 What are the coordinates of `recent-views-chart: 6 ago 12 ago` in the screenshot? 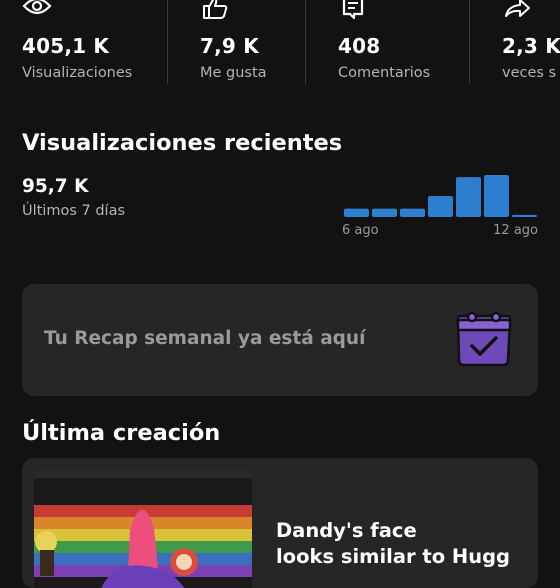 It's located at (440, 204).